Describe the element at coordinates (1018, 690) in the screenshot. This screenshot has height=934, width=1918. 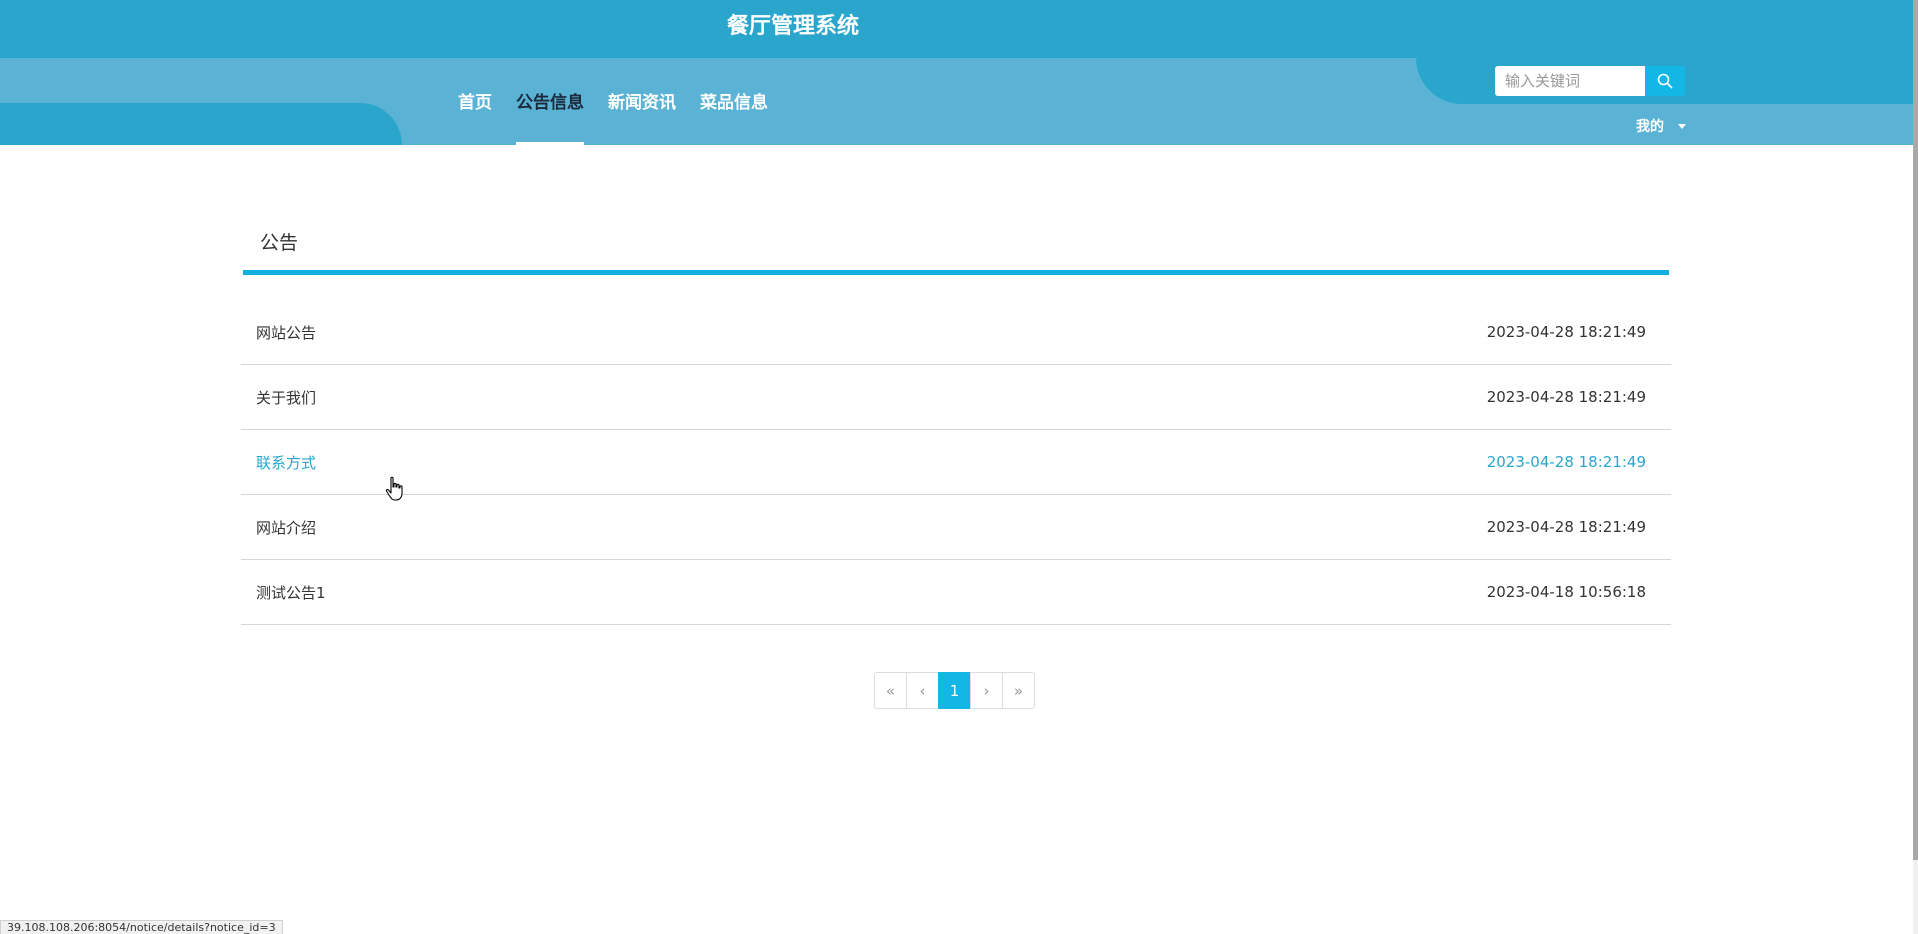
I see `pagination-last-button: »` at that location.